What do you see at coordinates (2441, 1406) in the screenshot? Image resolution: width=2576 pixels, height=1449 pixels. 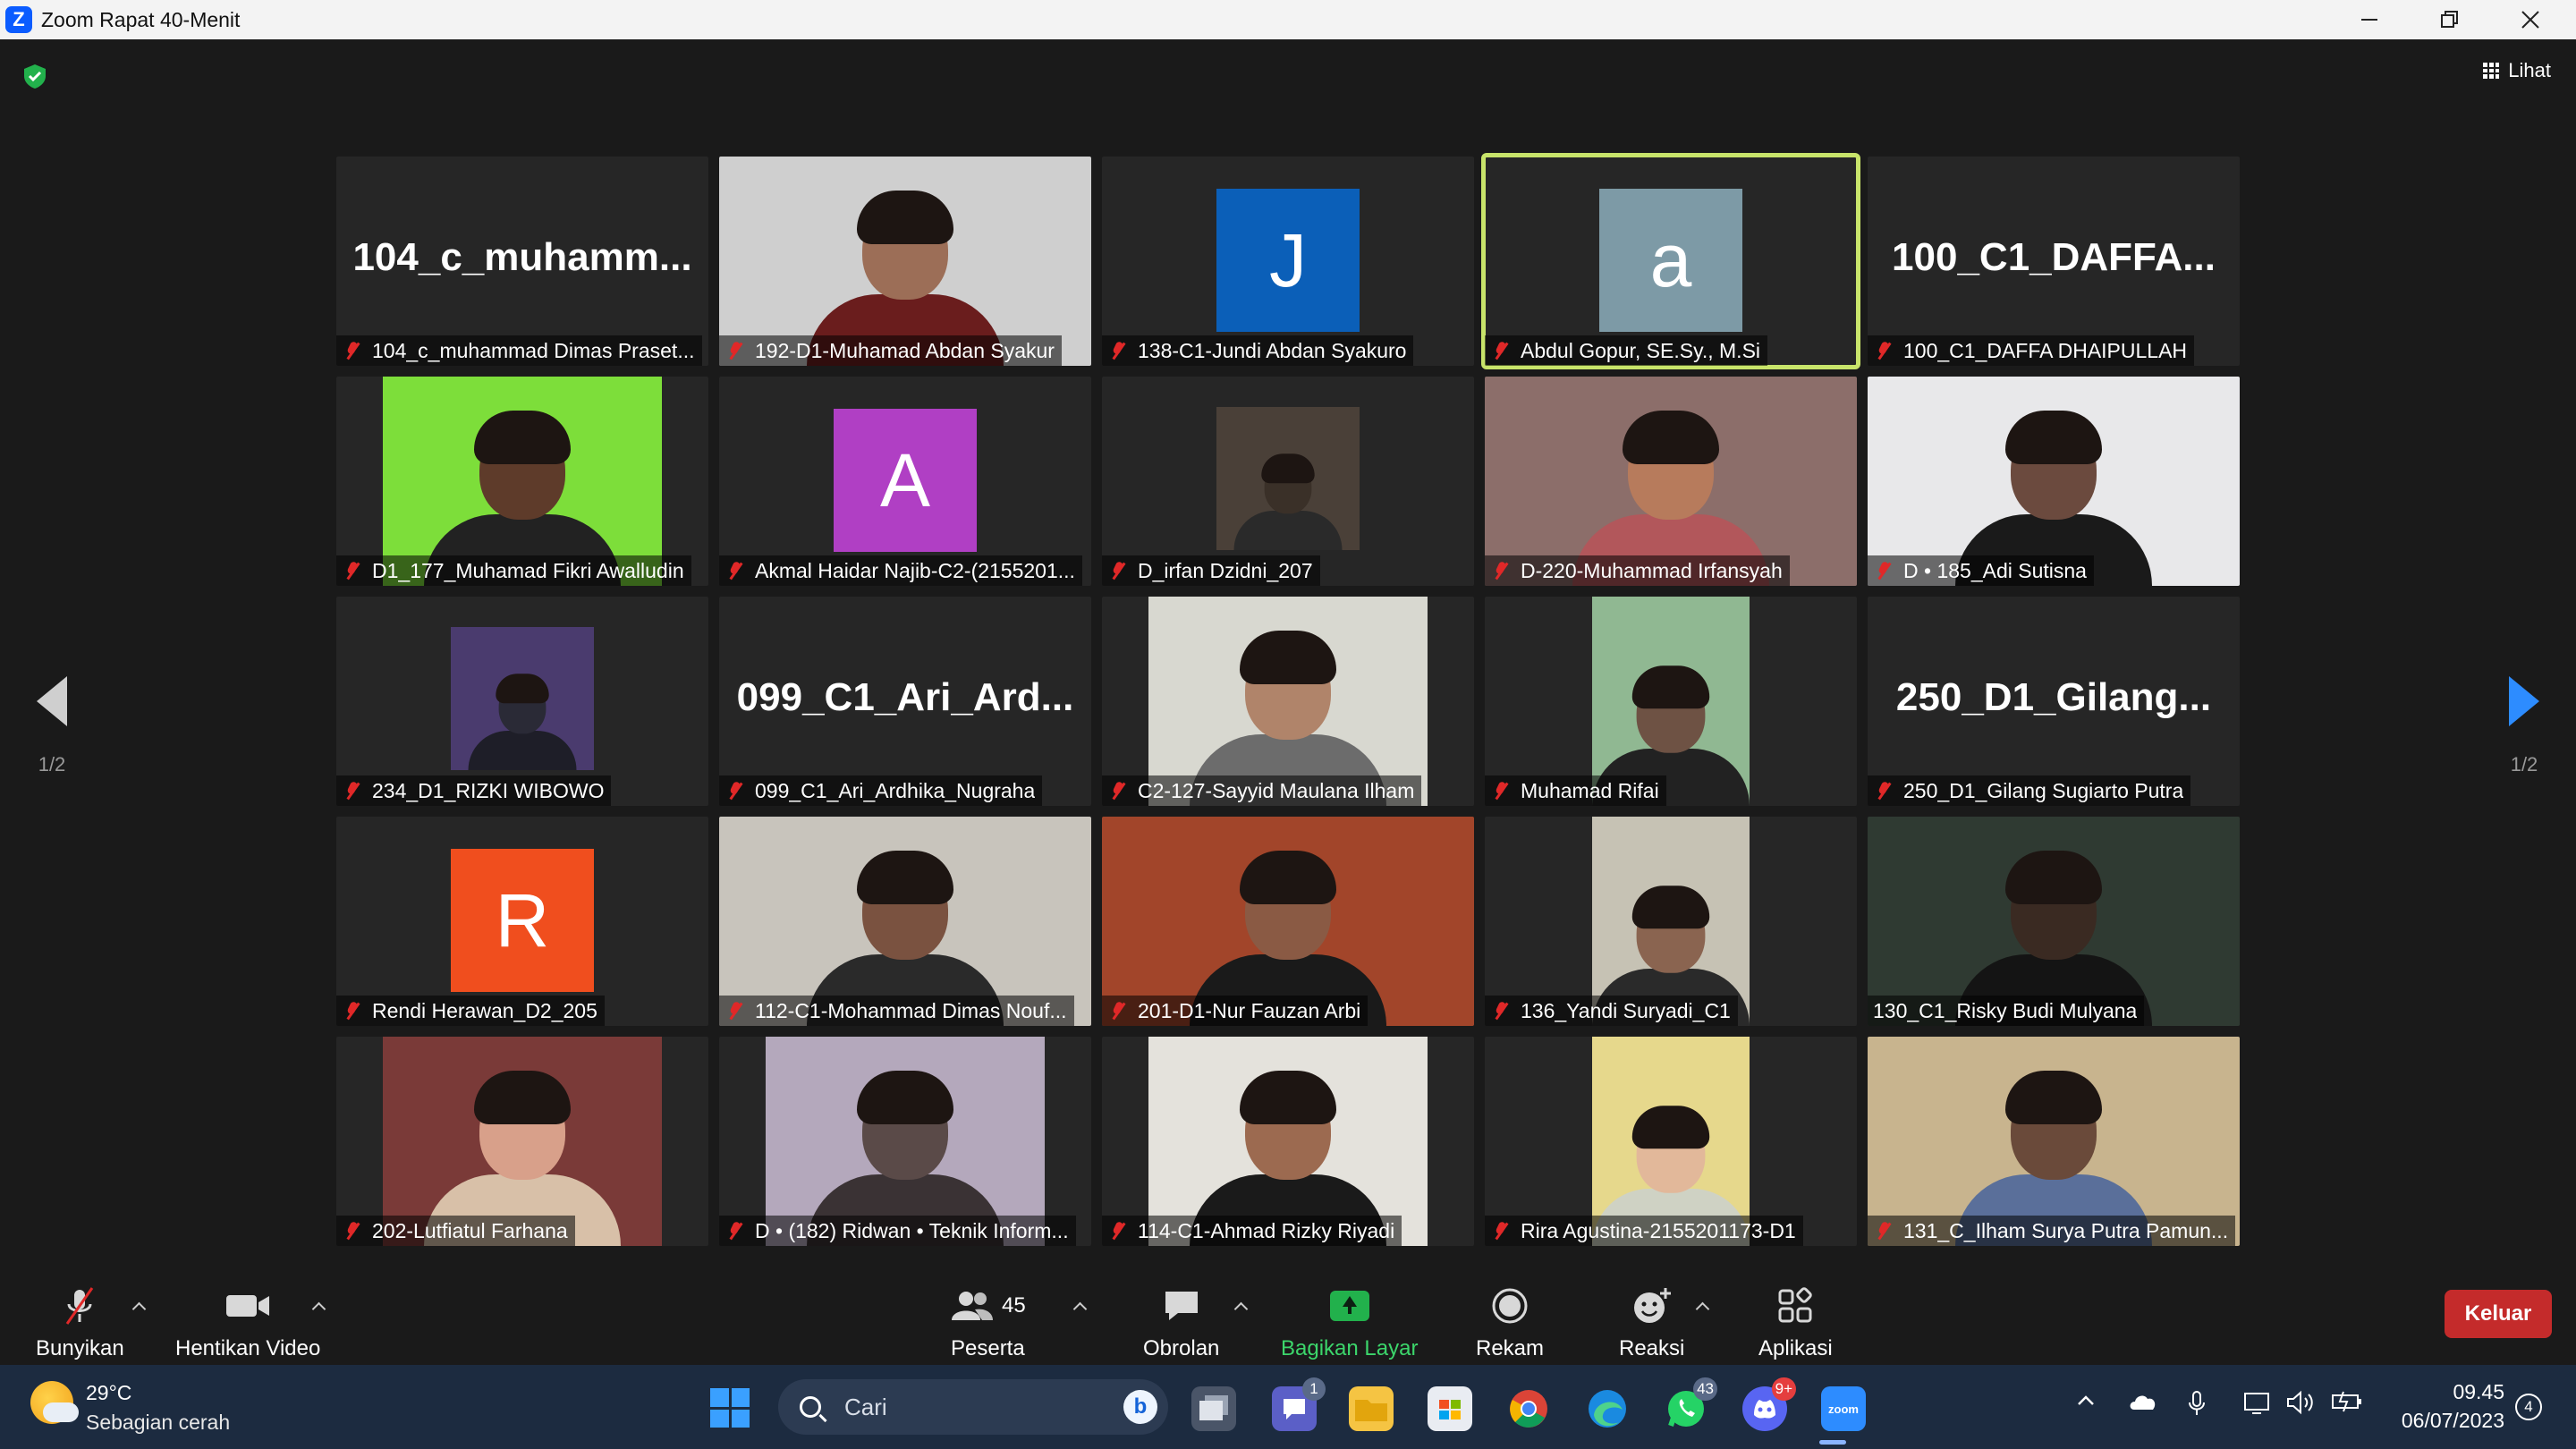 I see `system-clock: 09.45 06/07/2023` at bounding box center [2441, 1406].